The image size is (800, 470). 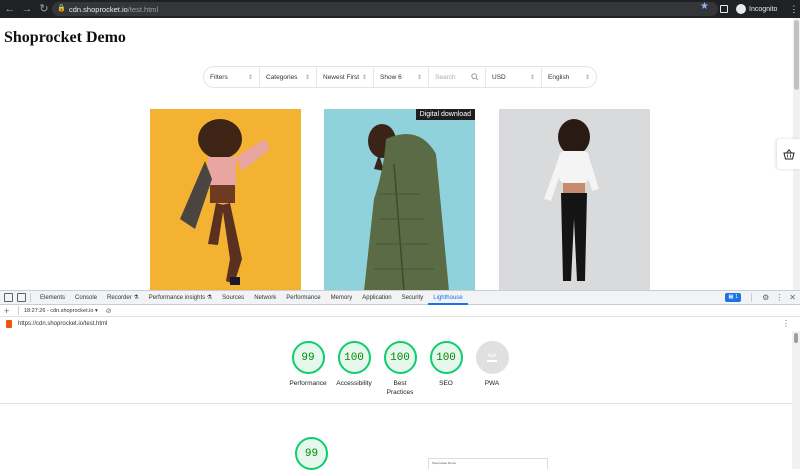 What do you see at coordinates (61, 9) in the screenshot?
I see `lock-icon: 🔒` at bounding box center [61, 9].